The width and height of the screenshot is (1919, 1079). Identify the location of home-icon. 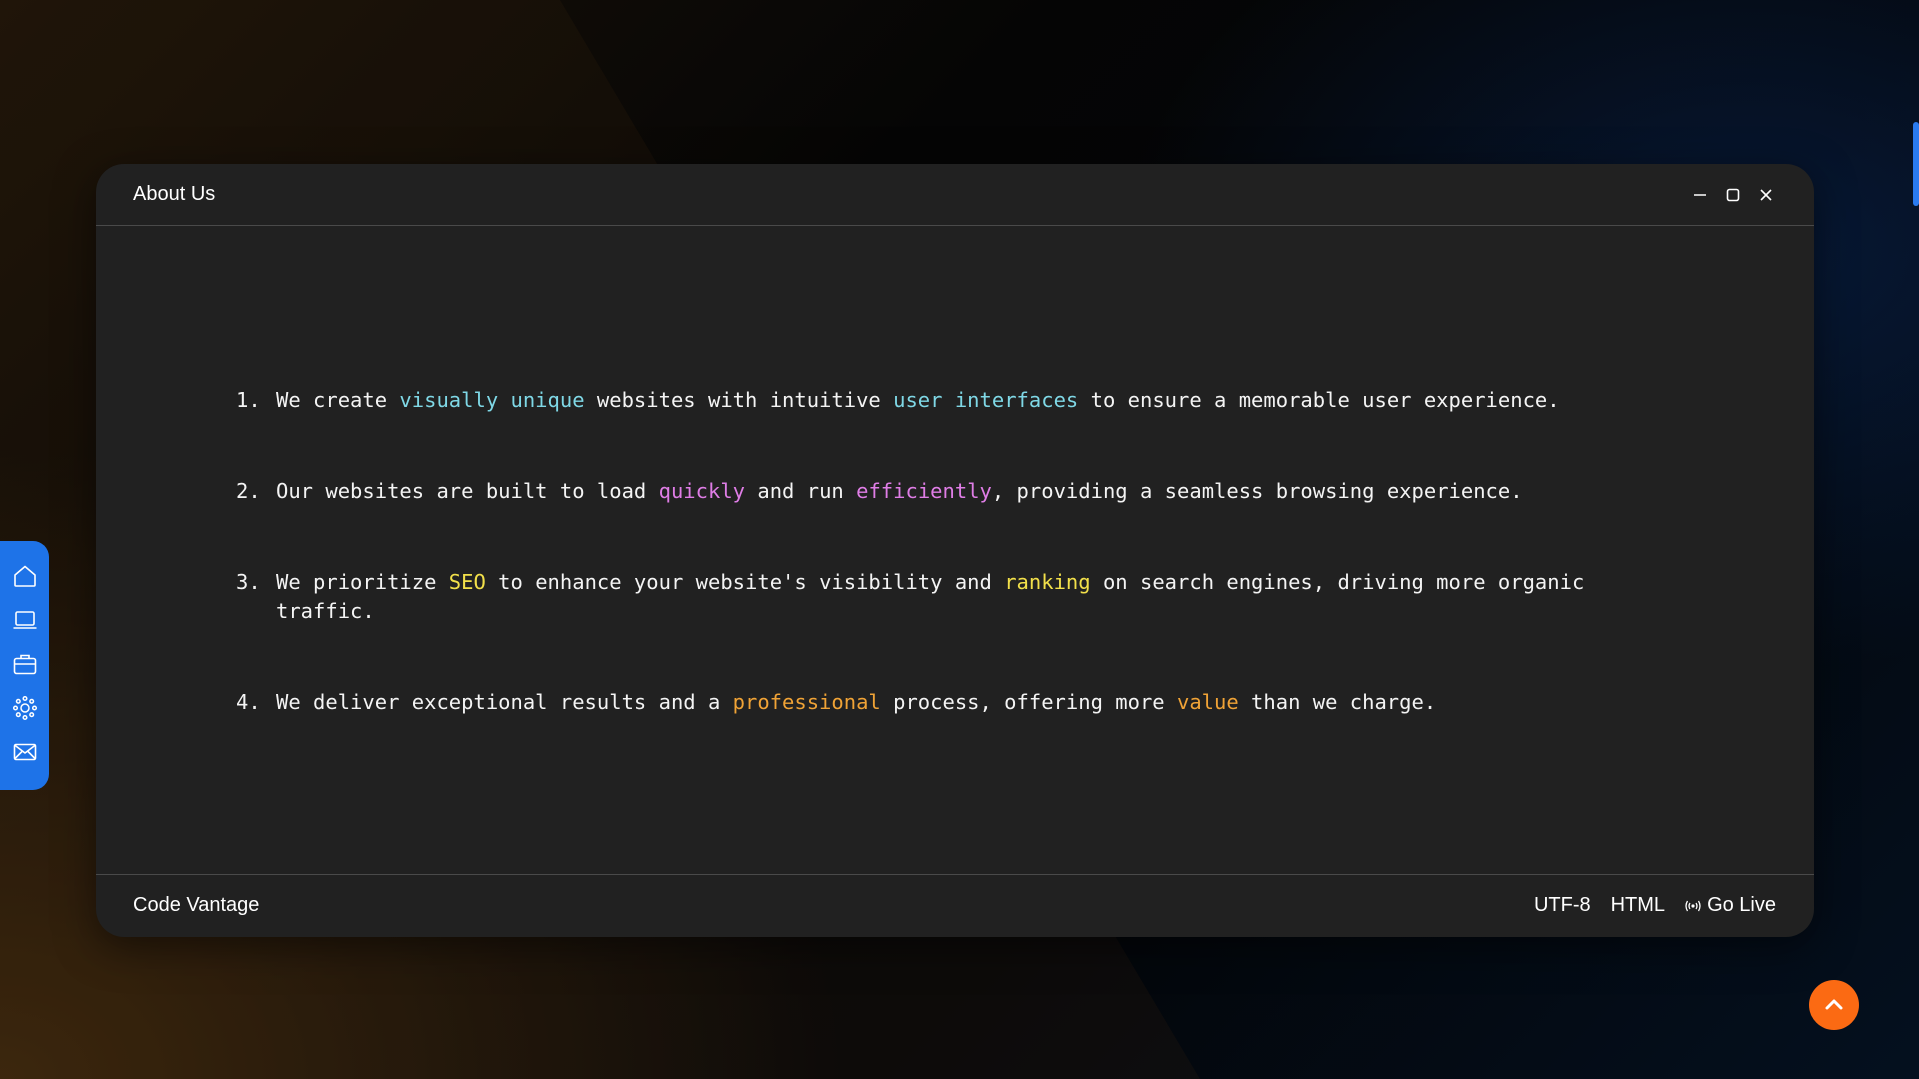
(25, 576).